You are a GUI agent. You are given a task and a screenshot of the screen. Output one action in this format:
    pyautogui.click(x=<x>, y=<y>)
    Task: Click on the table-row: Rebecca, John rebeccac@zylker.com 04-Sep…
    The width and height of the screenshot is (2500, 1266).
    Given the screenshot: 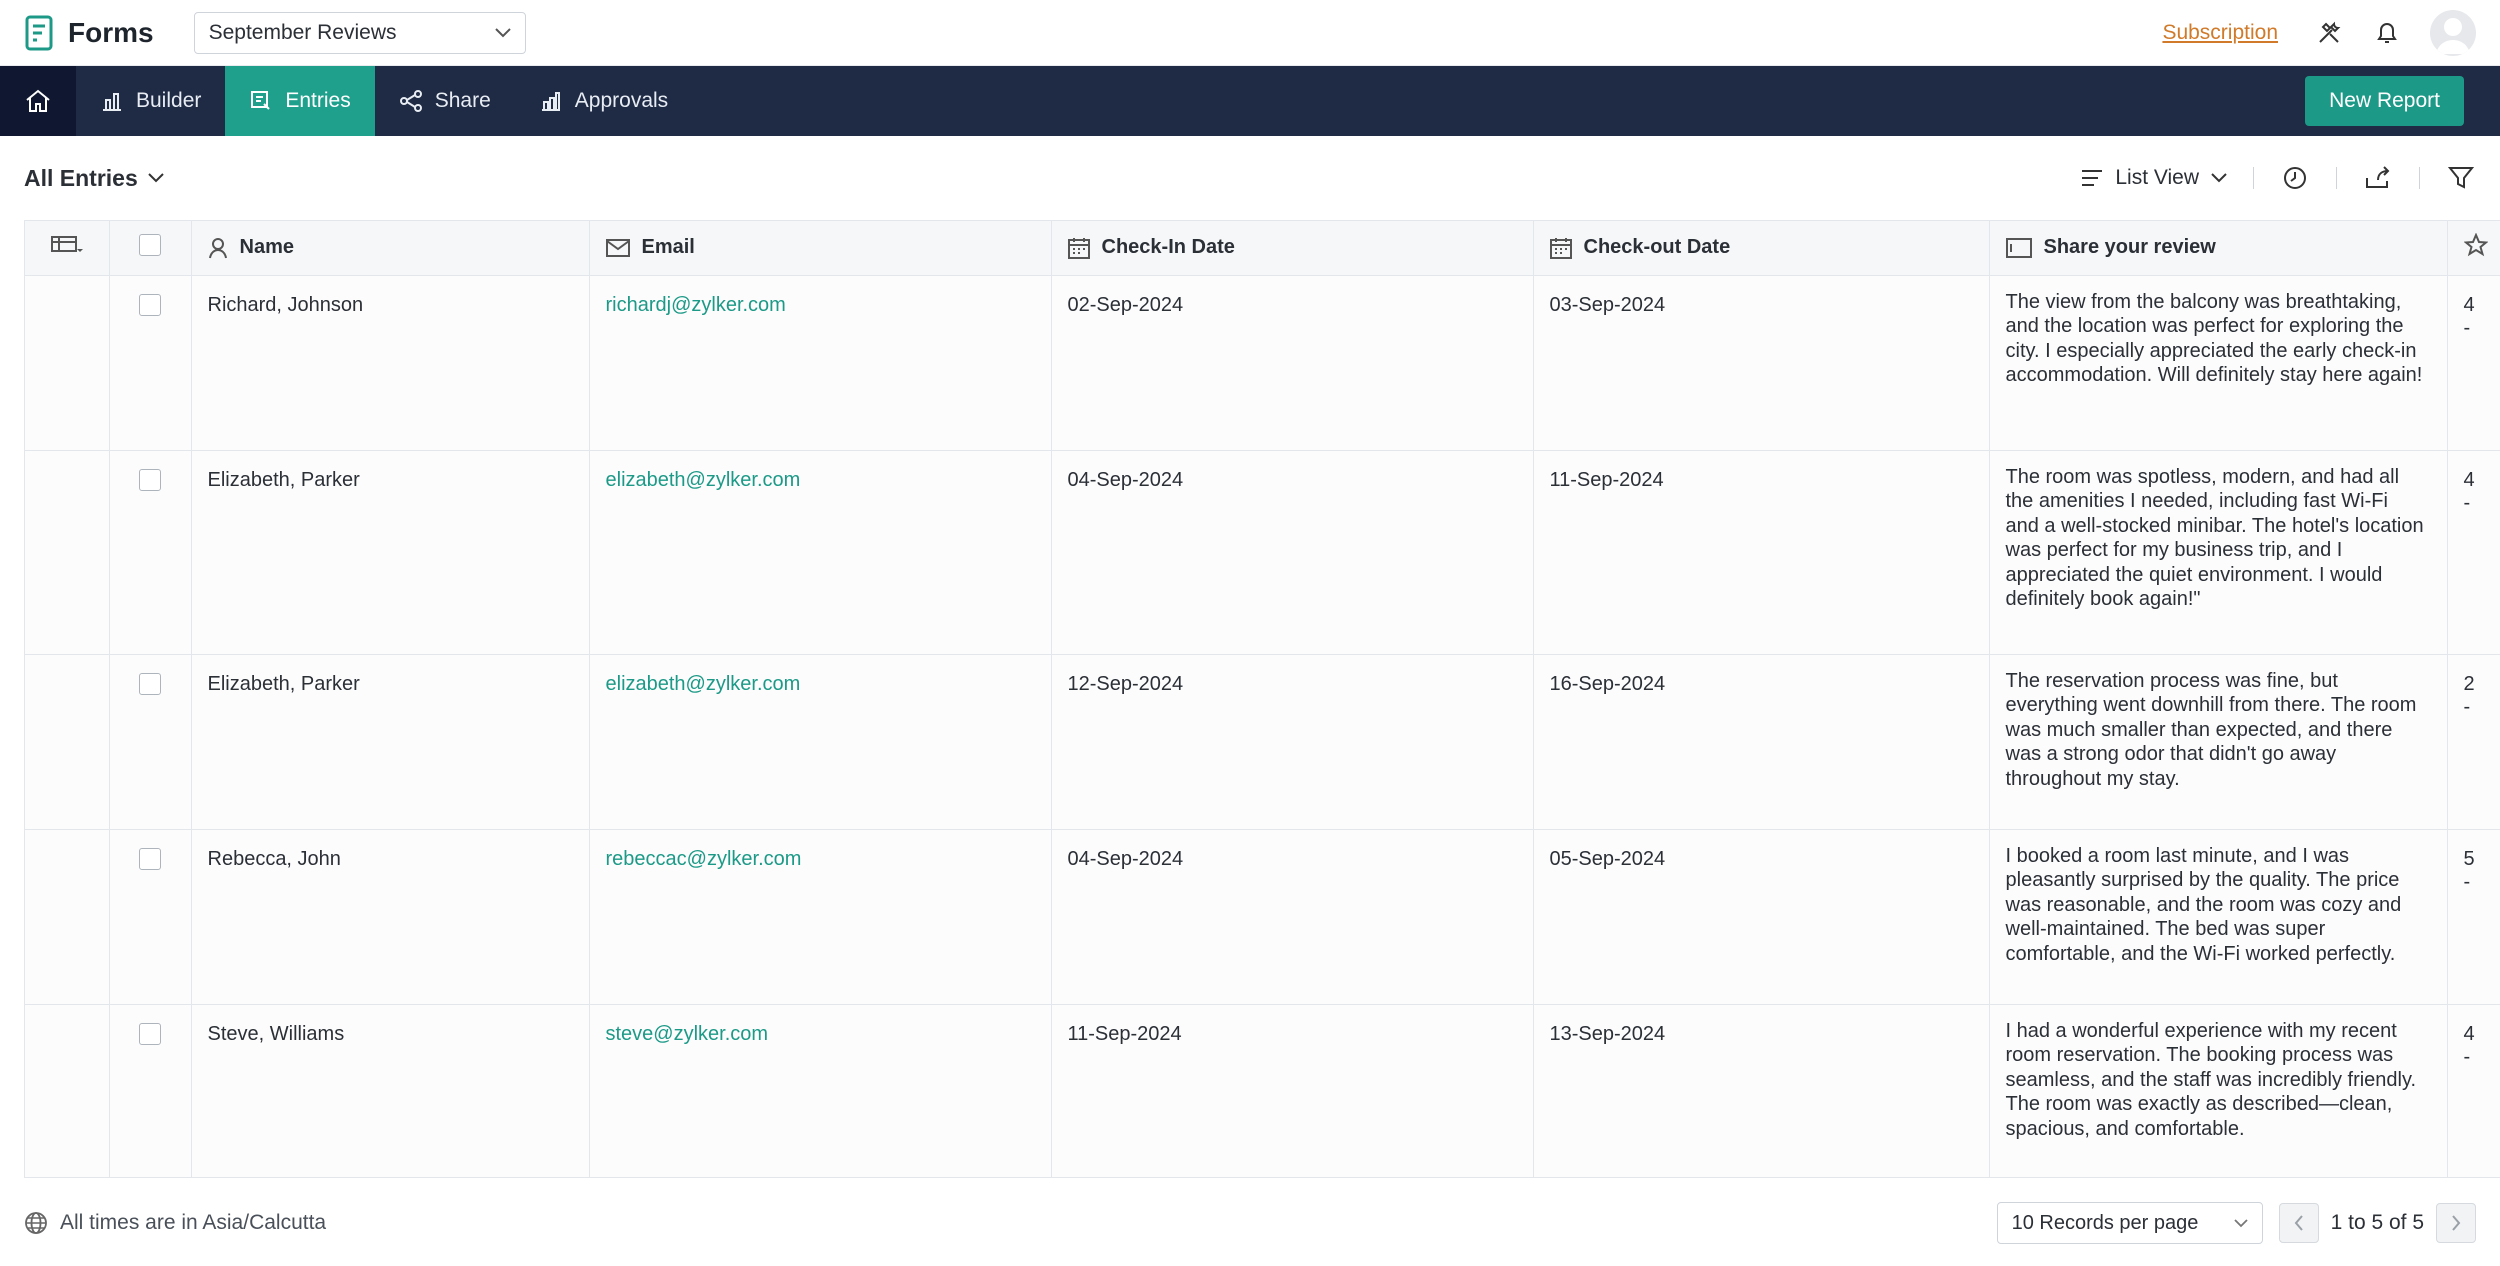 What is the action you would take?
    pyautogui.click(x=1262, y=917)
    